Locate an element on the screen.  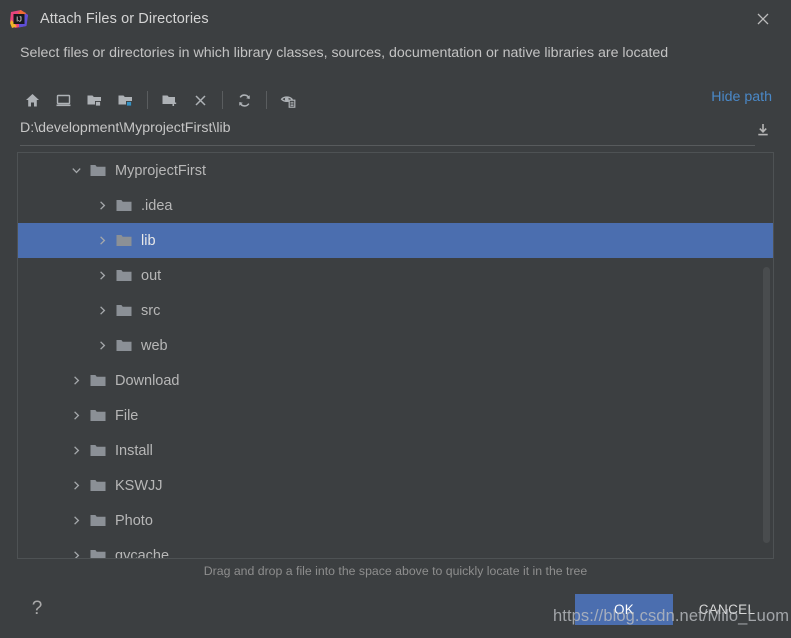
tree-node-install: Install is located at coordinates (395, 450).